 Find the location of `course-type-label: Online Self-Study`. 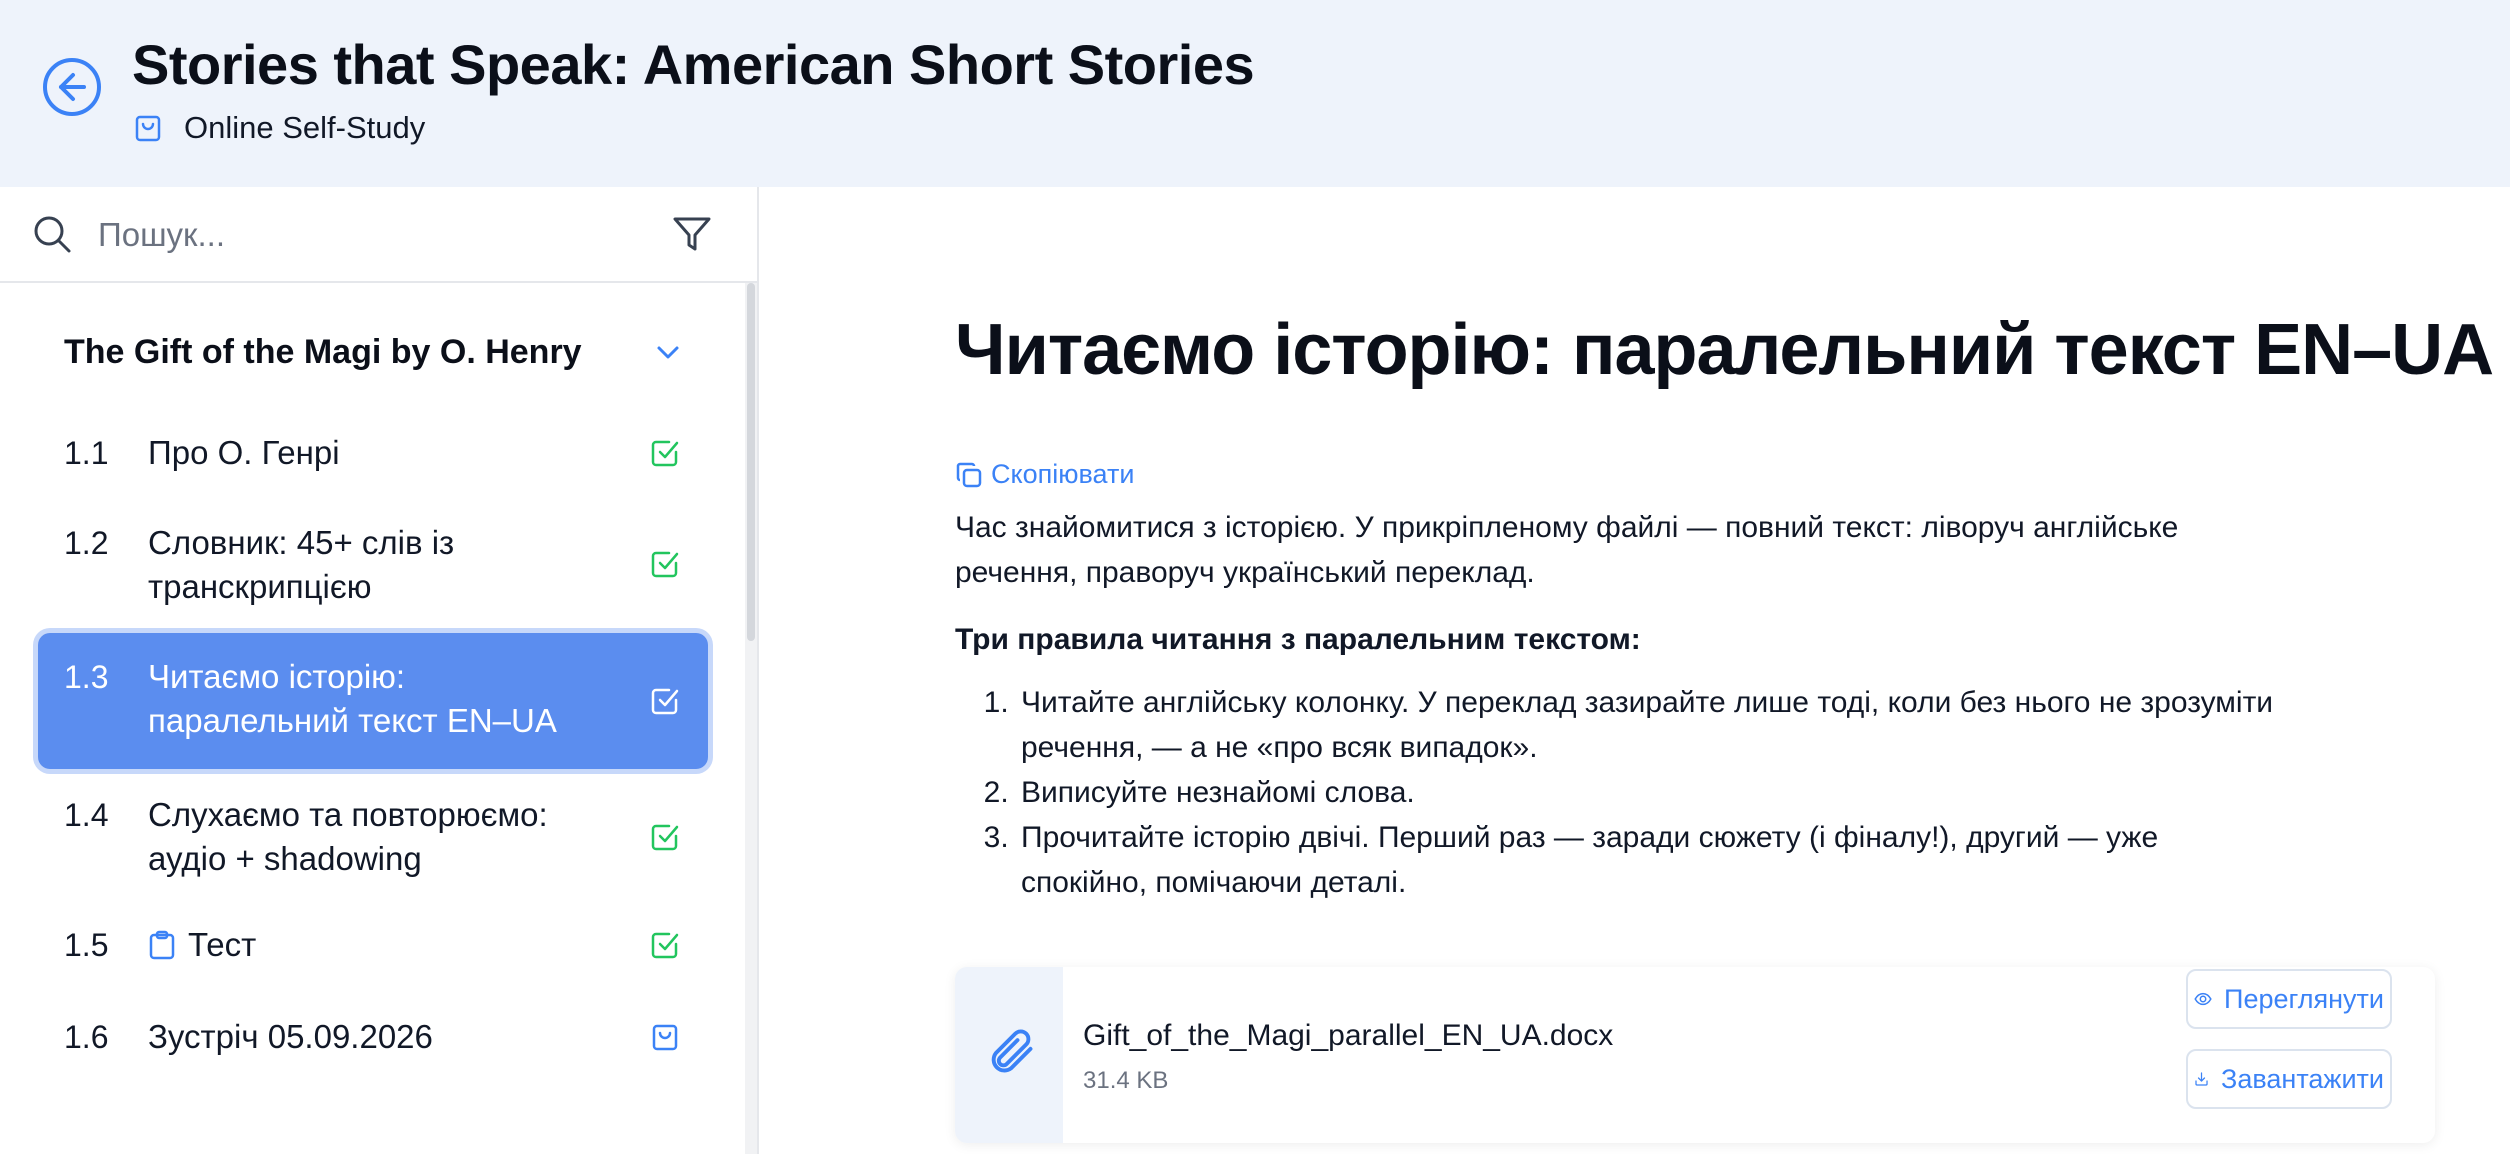

course-type-label: Online Self-Study is located at coordinates (305, 127).